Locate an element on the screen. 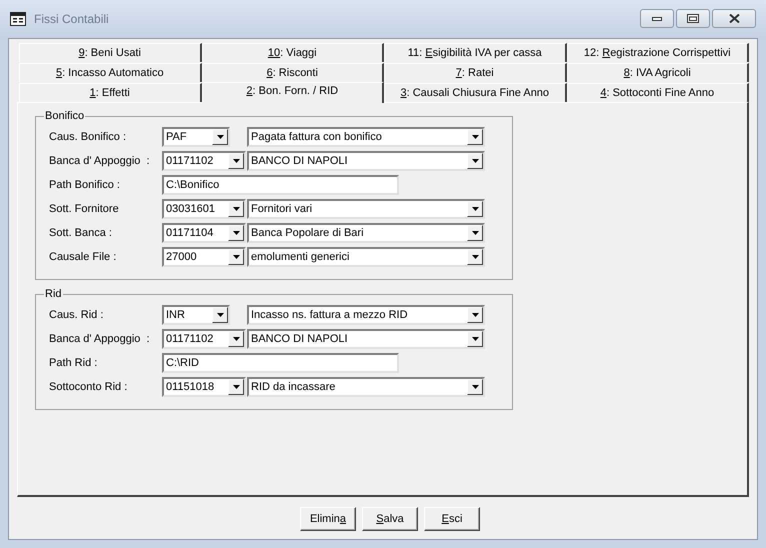 The width and height of the screenshot is (766, 548). field-label: Sott. Fornitore is located at coordinates (84, 209).